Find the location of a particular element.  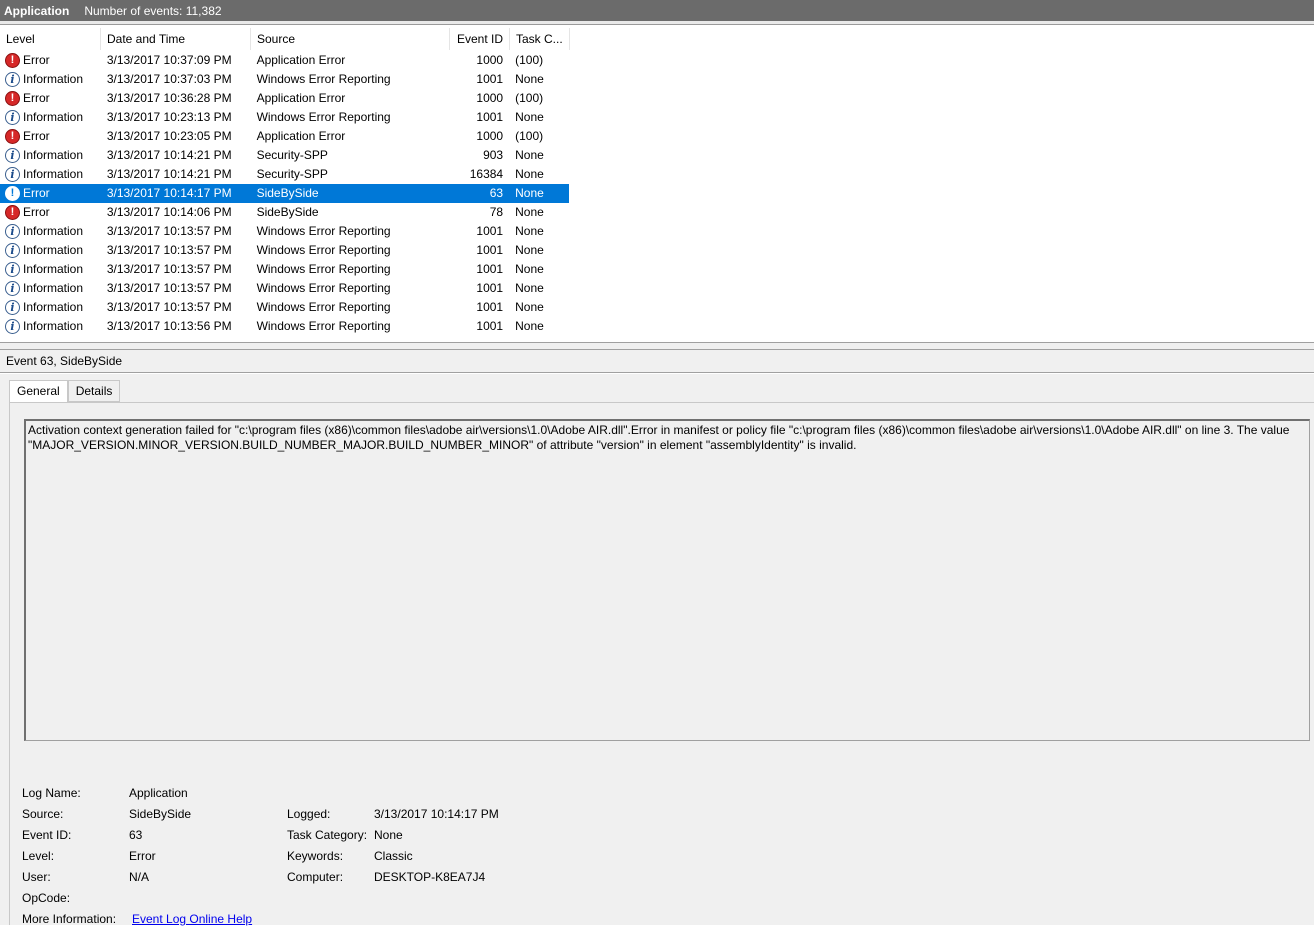

logged-label: Logged: is located at coordinates (309, 814).